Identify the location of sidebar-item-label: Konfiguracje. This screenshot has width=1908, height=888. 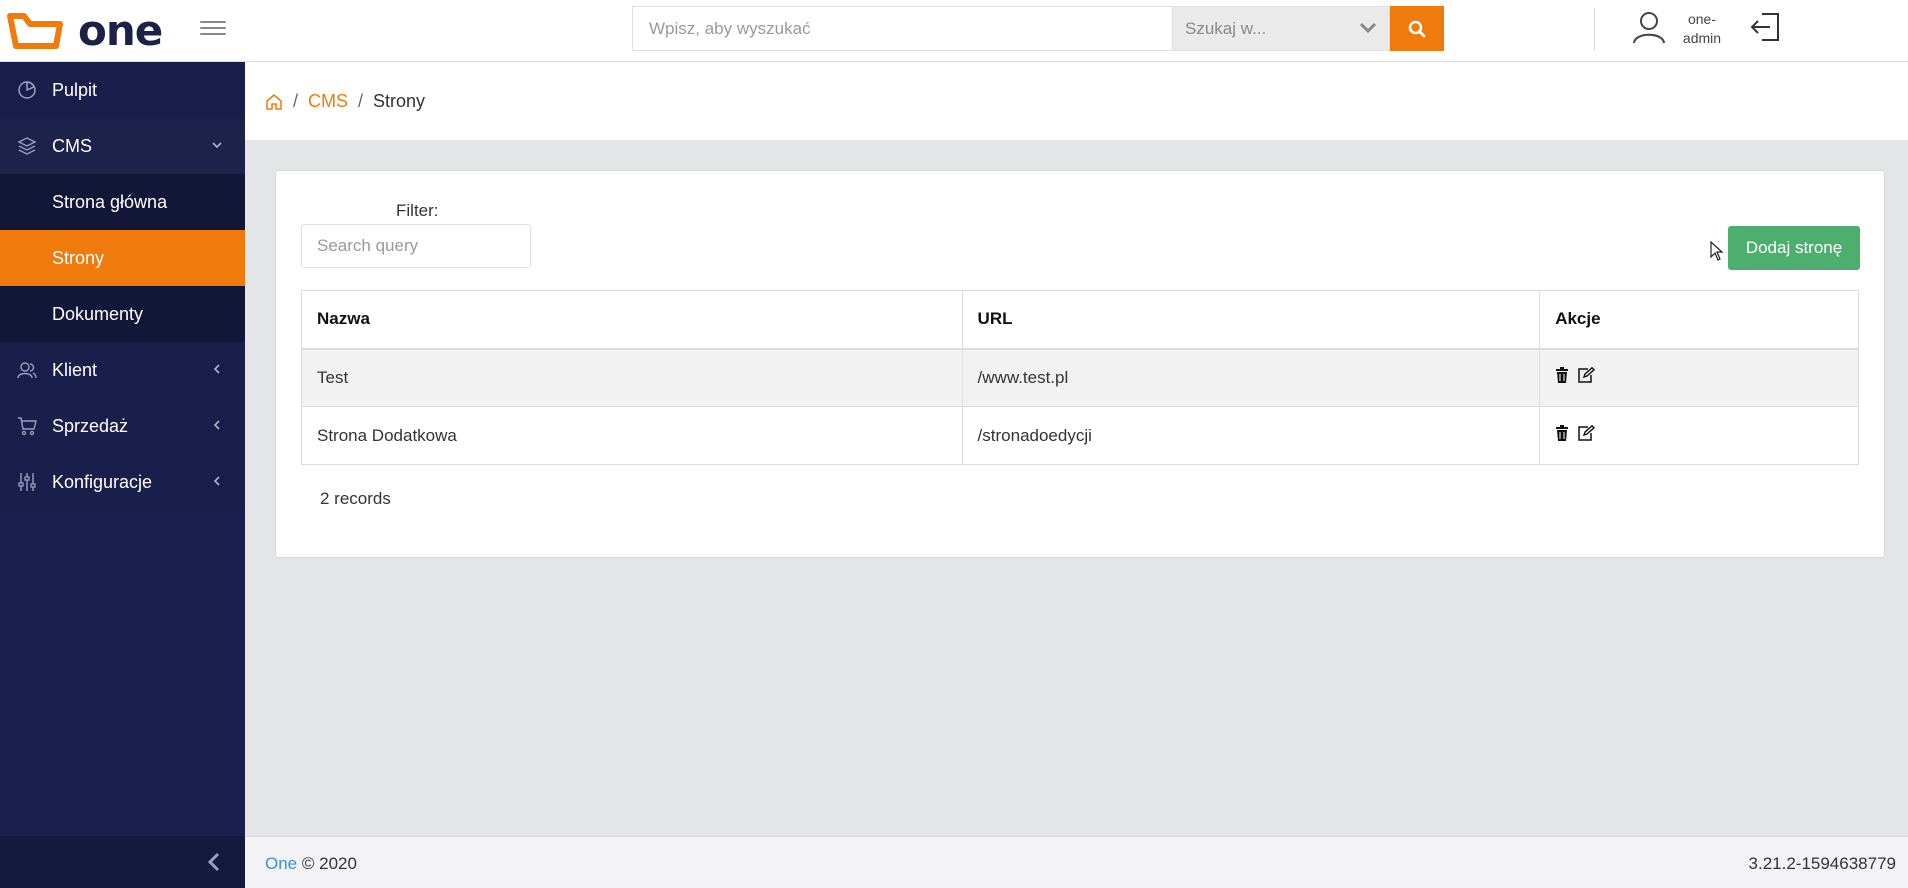
(102, 481).